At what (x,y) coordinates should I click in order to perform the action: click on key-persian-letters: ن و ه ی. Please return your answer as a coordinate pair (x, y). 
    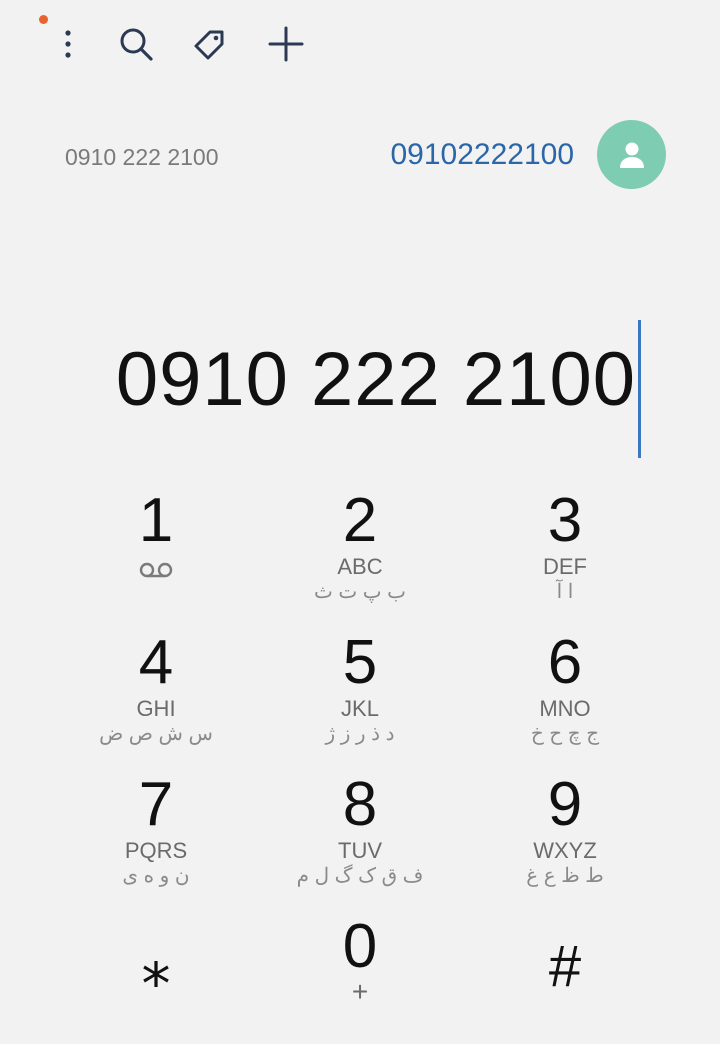
    Looking at the image, I should click on (156, 876).